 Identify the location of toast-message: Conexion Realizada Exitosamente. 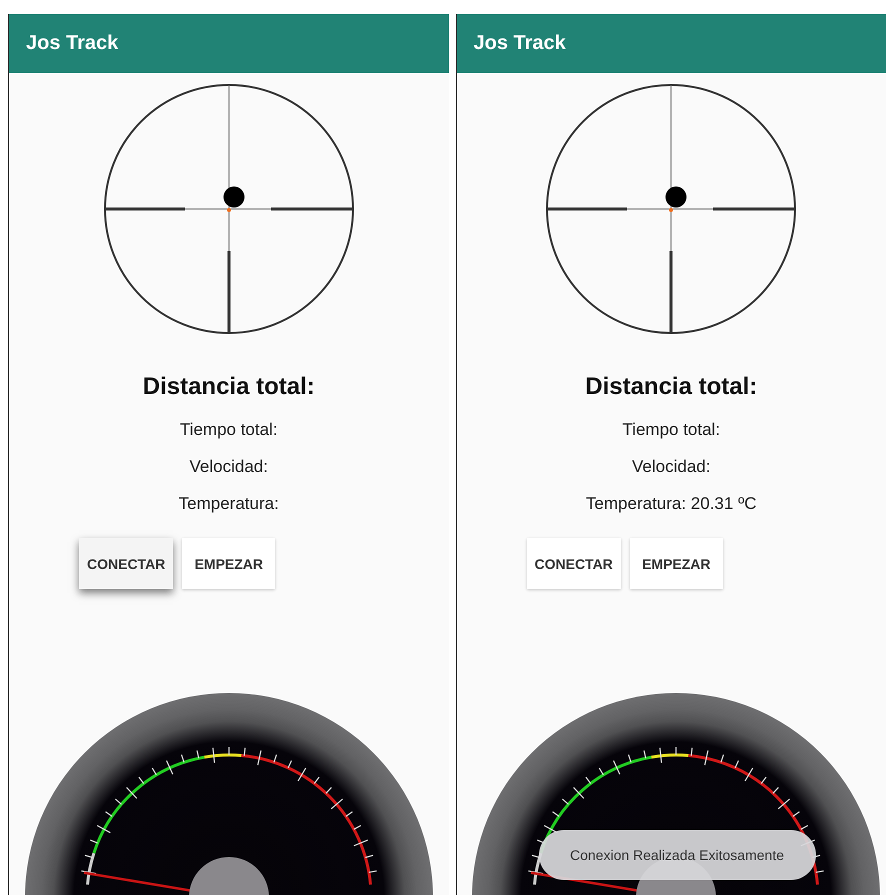
(677, 855).